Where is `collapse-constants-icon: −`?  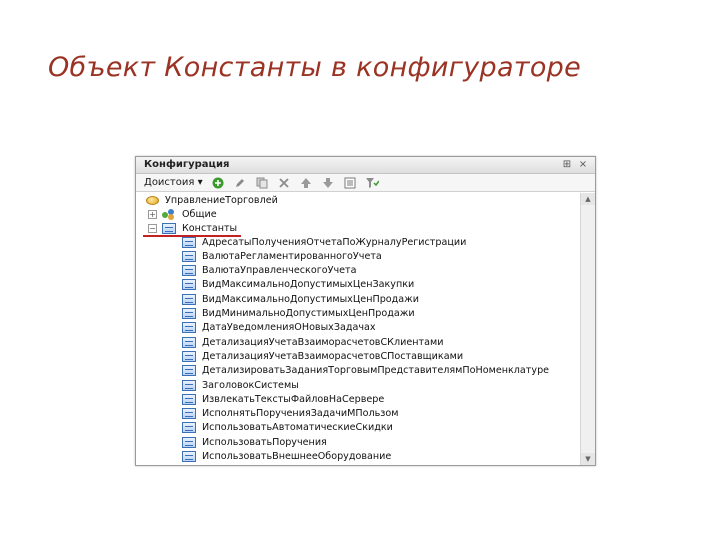 collapse-constants-icon: − is located at coordinates (152, 228).